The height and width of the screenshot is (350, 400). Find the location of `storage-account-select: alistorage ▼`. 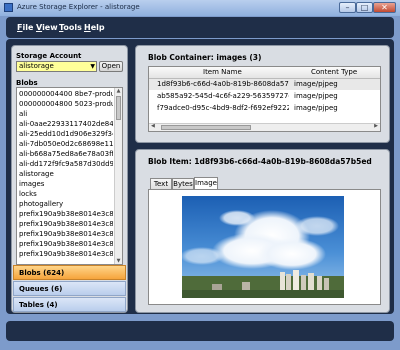

storage-account-select: alistorage ▼ is located at coordinates (56, 66).